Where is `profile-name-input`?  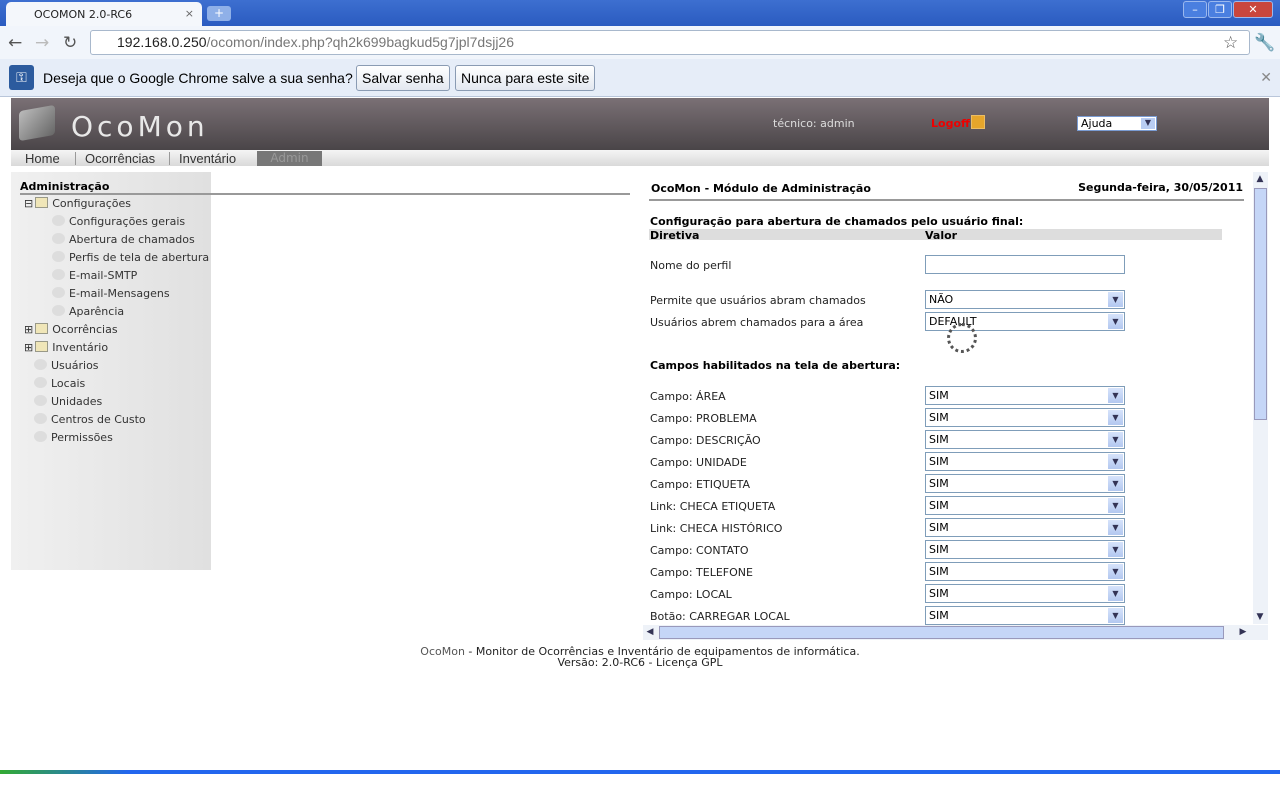 profile-name-input is located at coordinates (1025, 264).